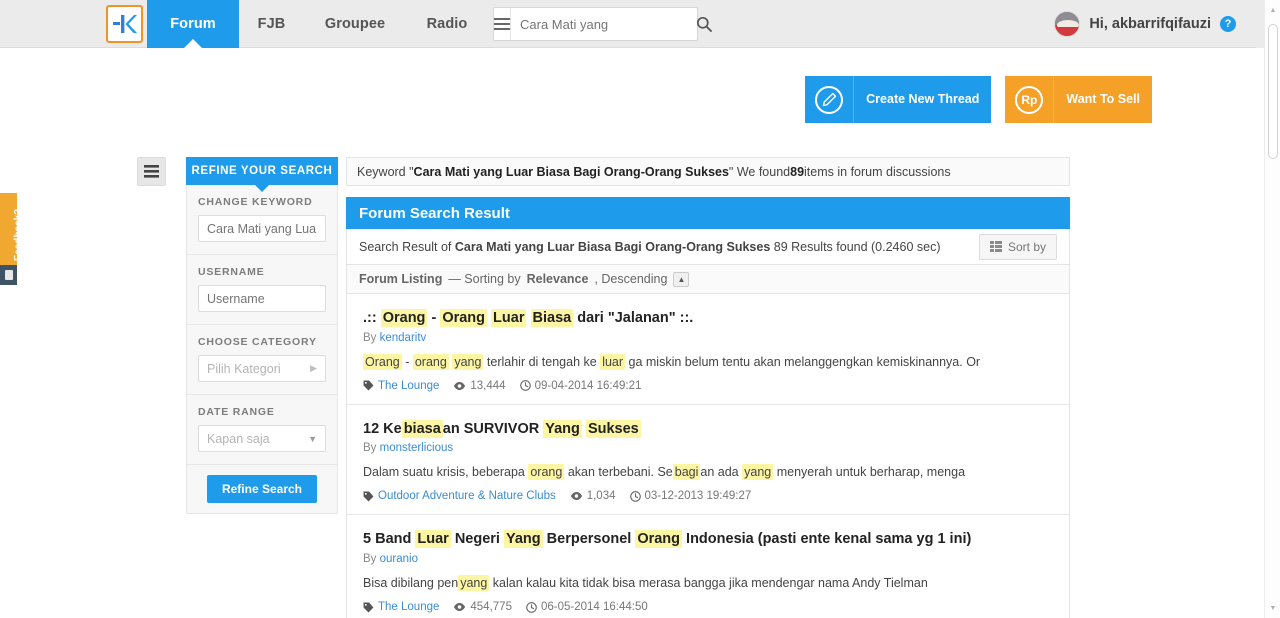 The width and height of the screenshot is (1280, 618). Describe the element at coordinates (382, 361) in the screenshot. I see `result-snippet-highlight: Orang` at that location.